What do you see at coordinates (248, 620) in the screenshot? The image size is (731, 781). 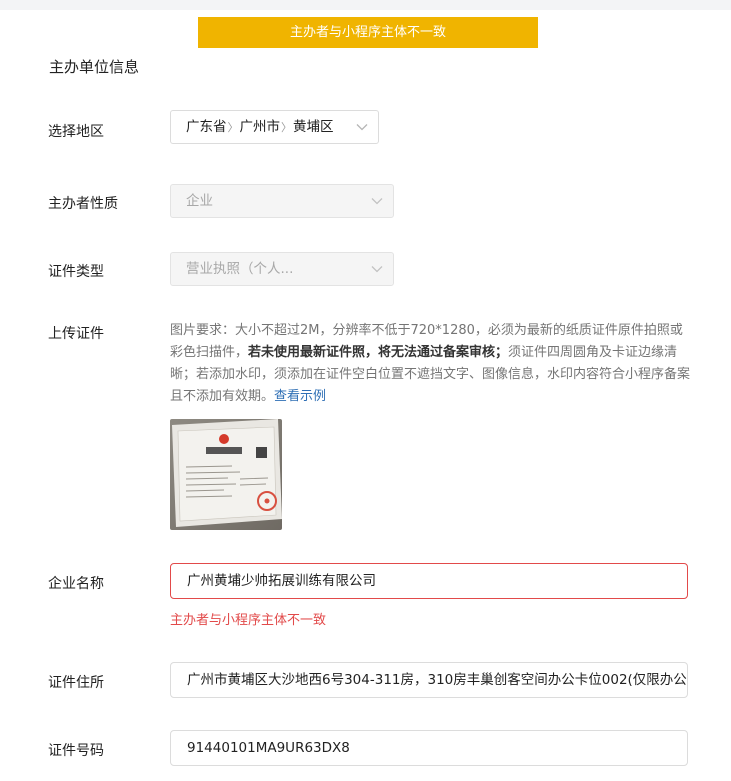 I see `company-name-error: 主办者与小程序主体不一致` at bounding box center [248, 620].